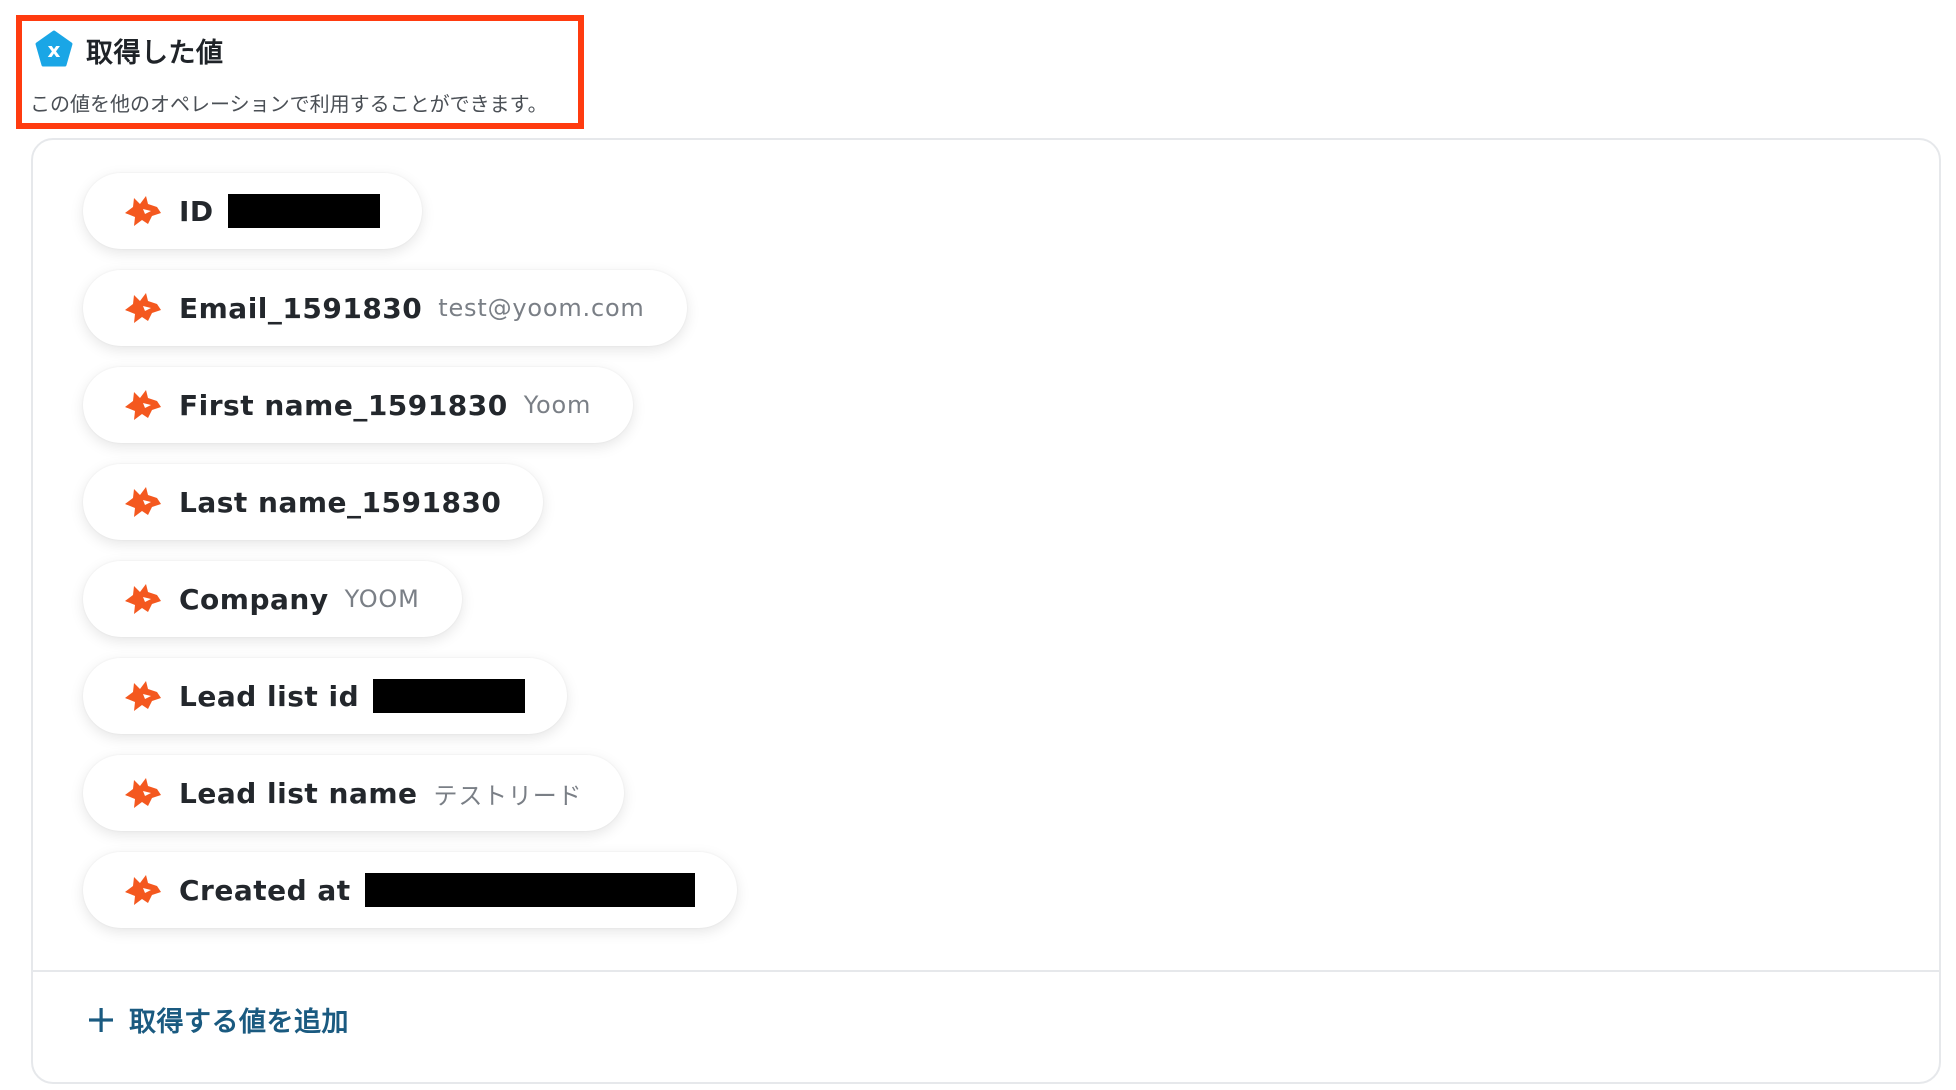 The height and width of the screenshot is (1090, 1956). Describe the element at coordinates (101, 1019) in the screenshot. I see `plus-icon` at that location.